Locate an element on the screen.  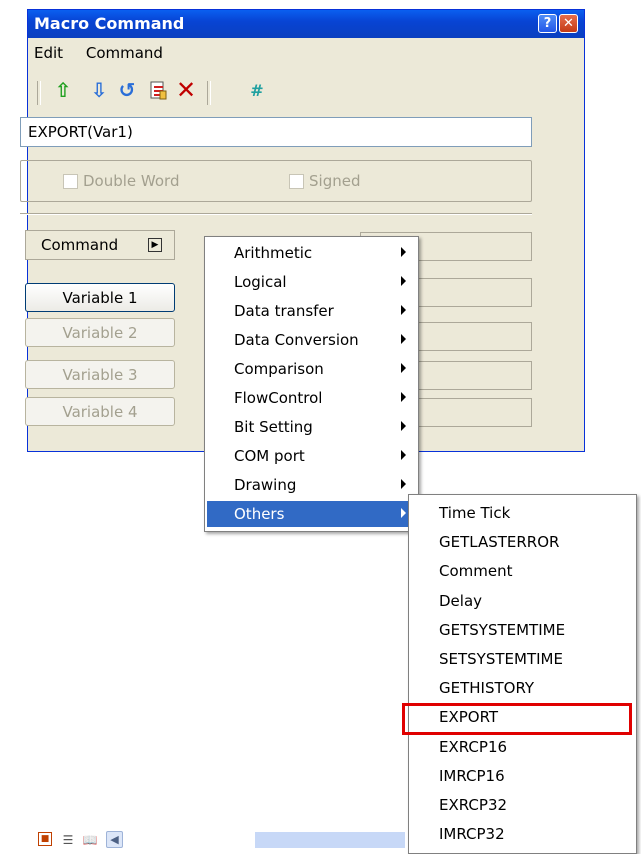
command-input: EXPORT(Var1) is located at coordinates (276, 132).